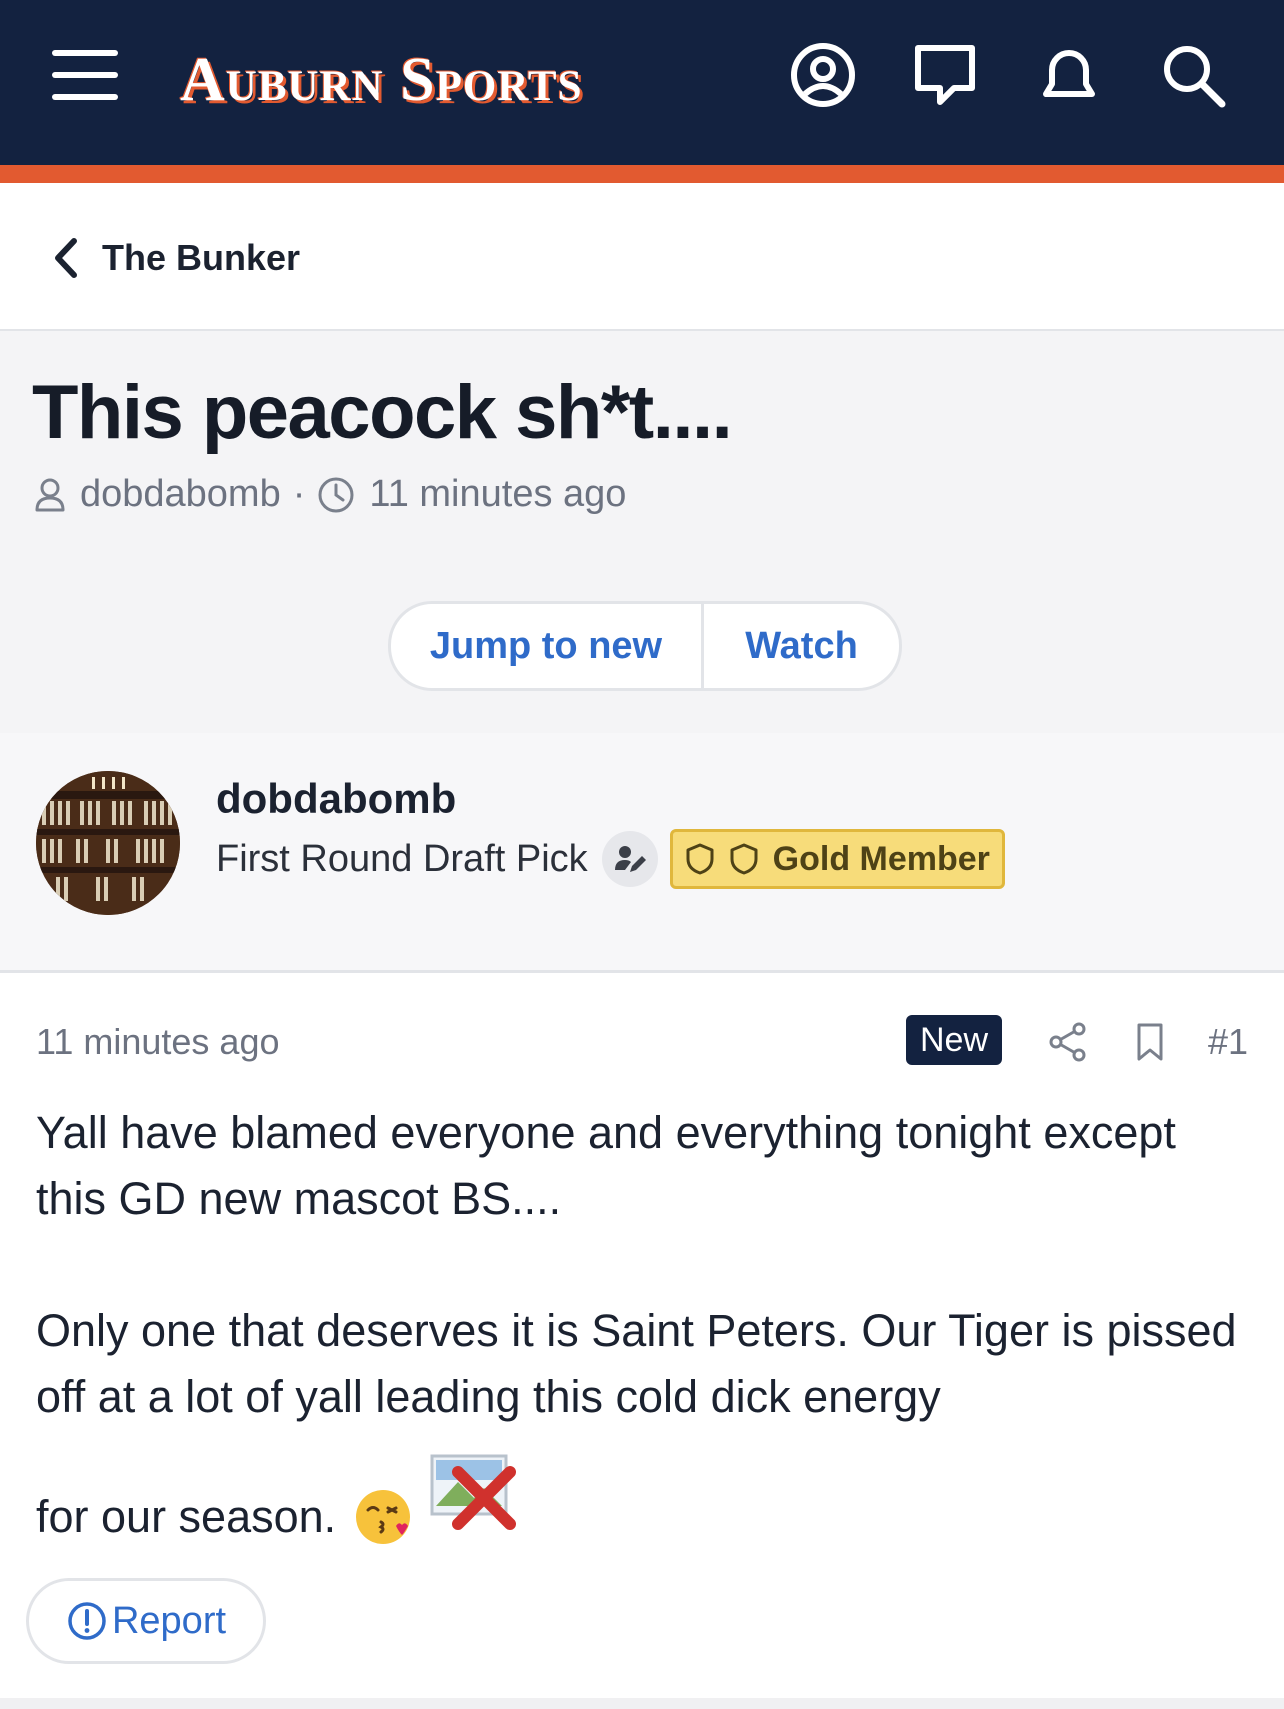 Image resolution: width=1284 pixels, height=1709 pixels. Describe the element at coordinates (646, 1500) in the screenshot. I see `post-last-line: for our season.` at that location.